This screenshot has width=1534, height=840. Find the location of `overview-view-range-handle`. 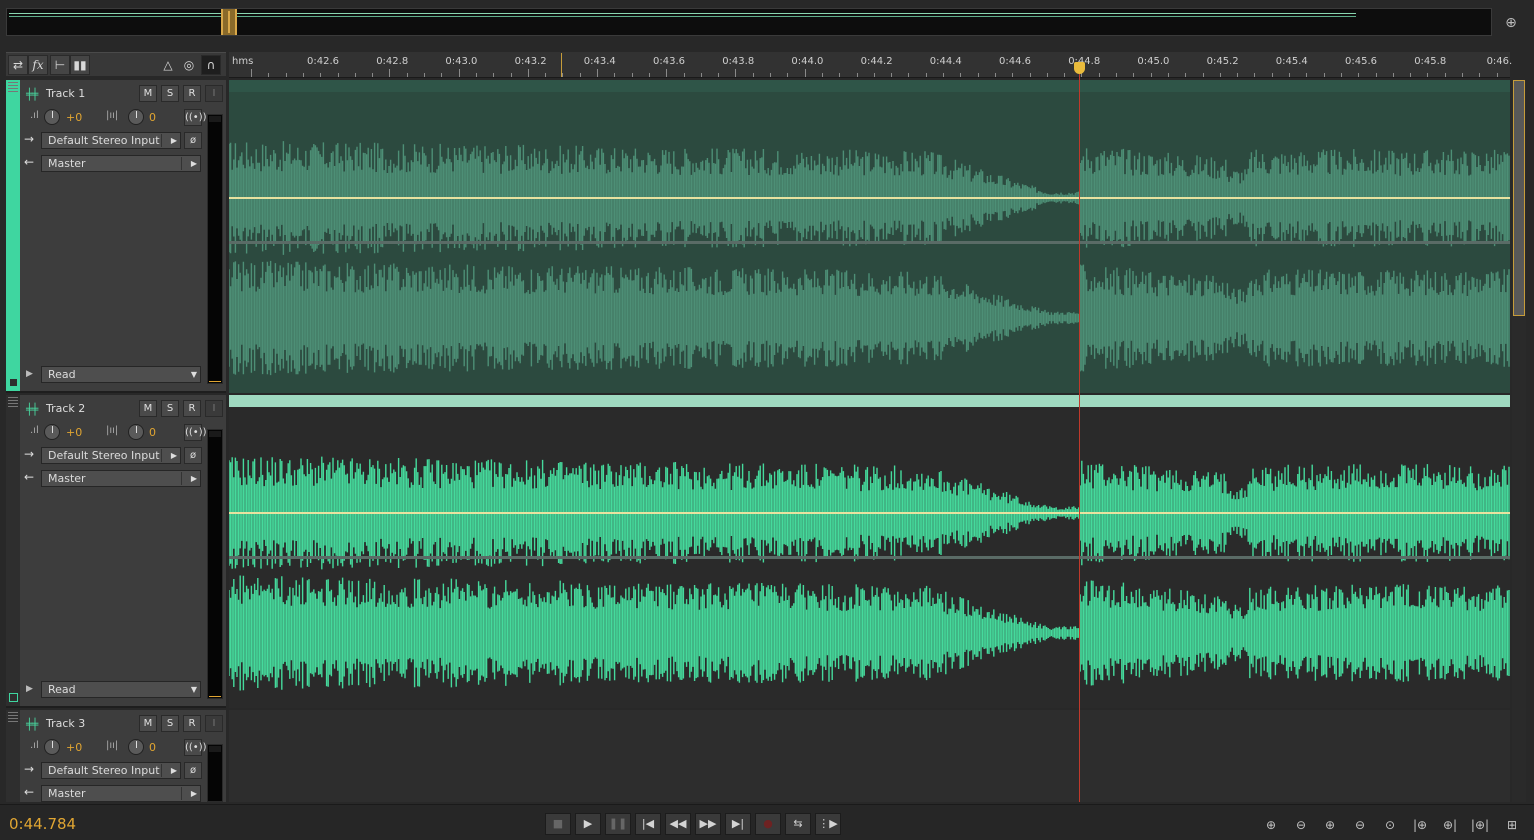

overview-view-range-handle is located at coordinates (229, 22).